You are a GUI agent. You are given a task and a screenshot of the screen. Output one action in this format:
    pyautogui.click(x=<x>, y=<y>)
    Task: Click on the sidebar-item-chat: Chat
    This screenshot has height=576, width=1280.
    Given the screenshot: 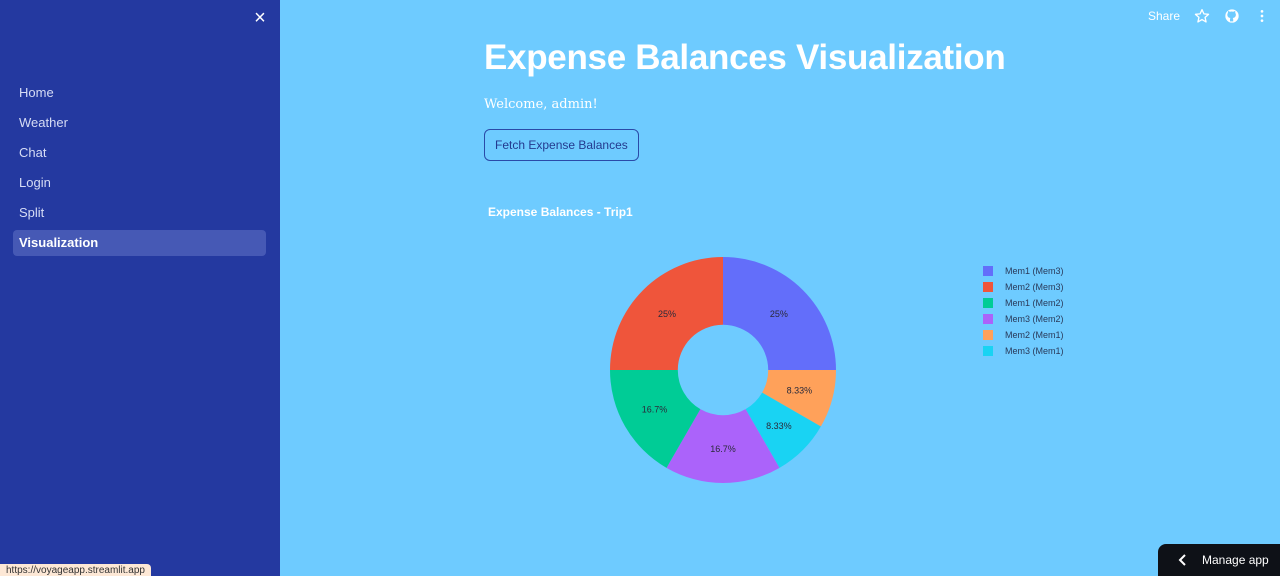 What is the action you would take?
    pyautogui.click(x=139, y=153)
    